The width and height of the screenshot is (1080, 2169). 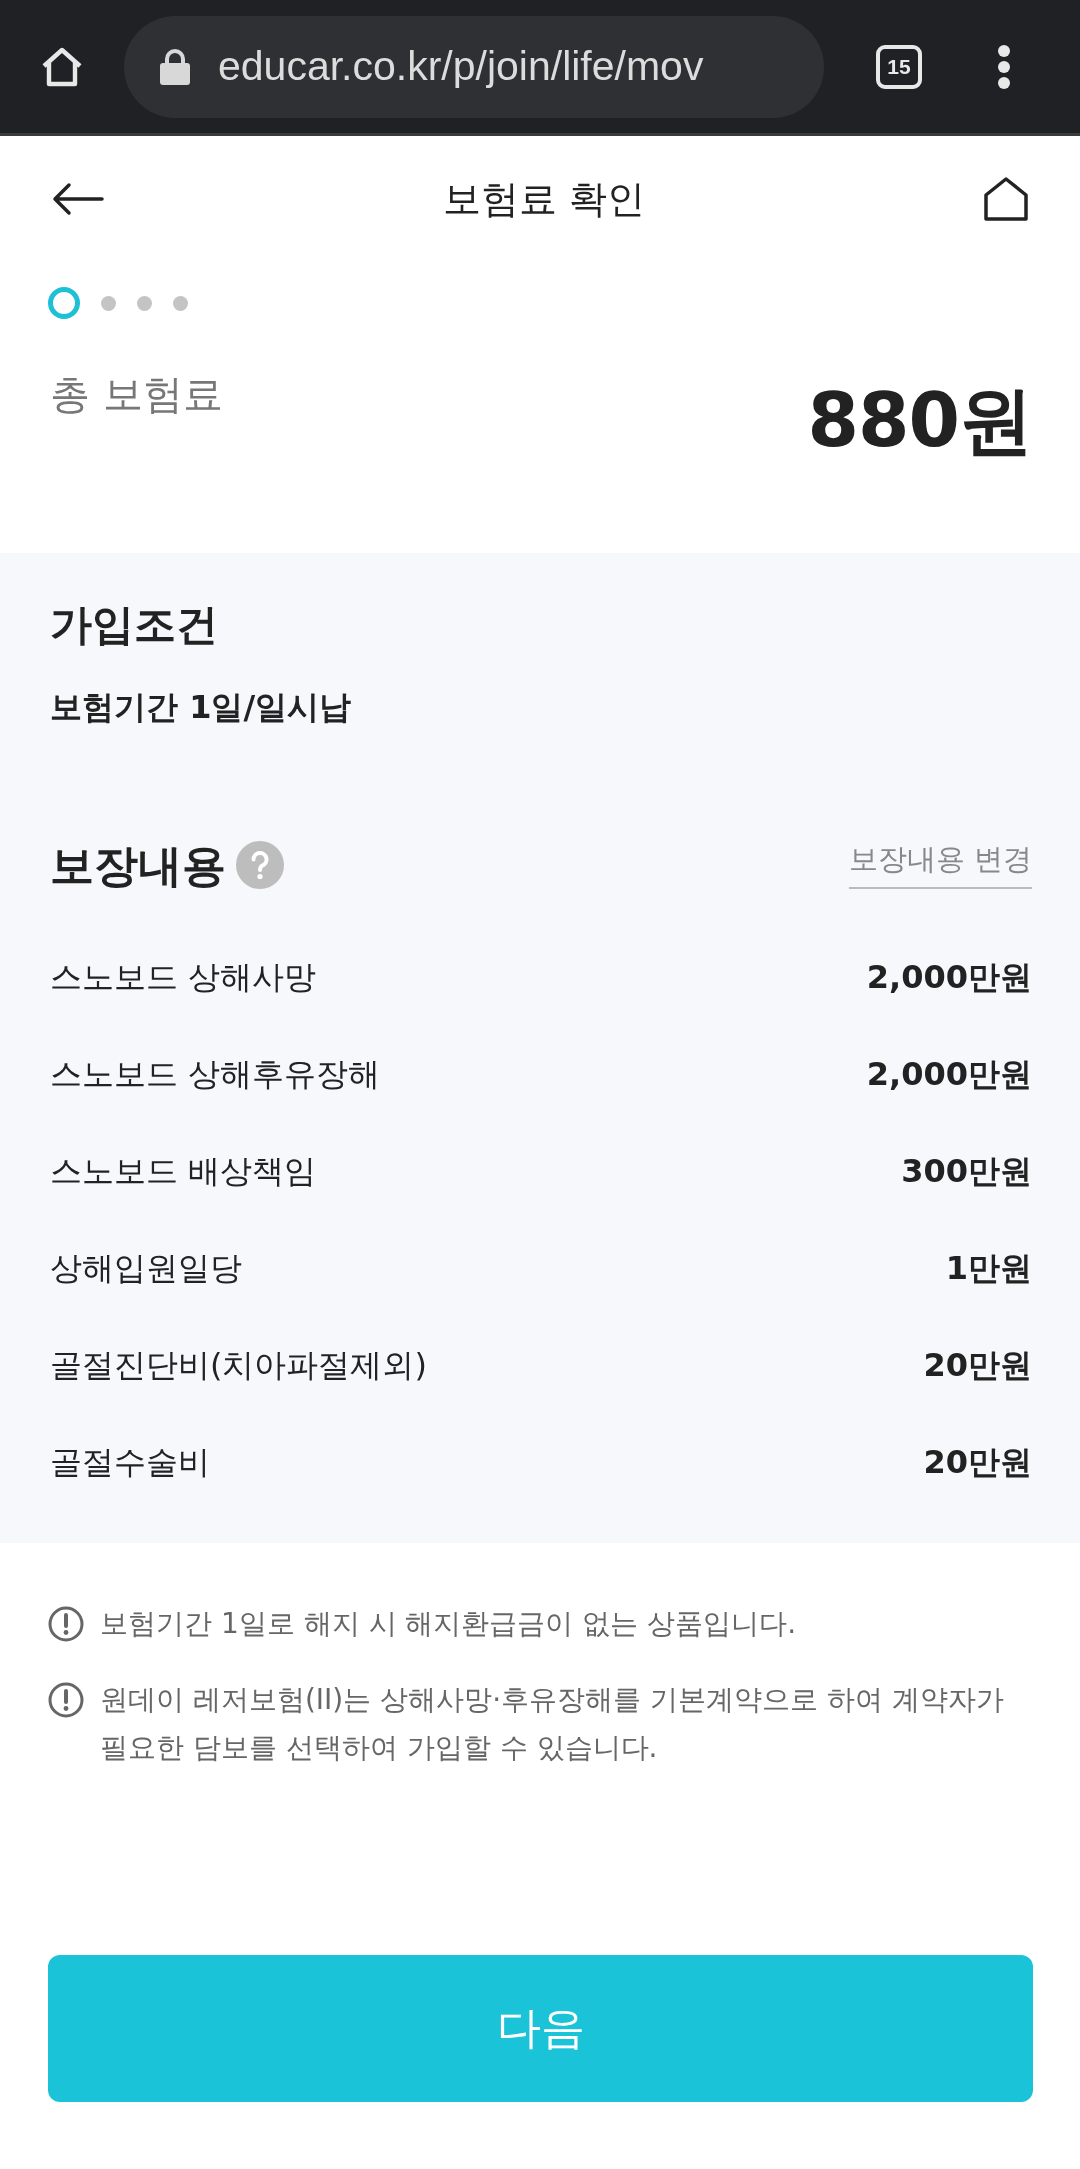 What do you see at coordinates (899, 66) in the screenshot?
I see `tab-count-button: 15` at bounding box center [899, 66].